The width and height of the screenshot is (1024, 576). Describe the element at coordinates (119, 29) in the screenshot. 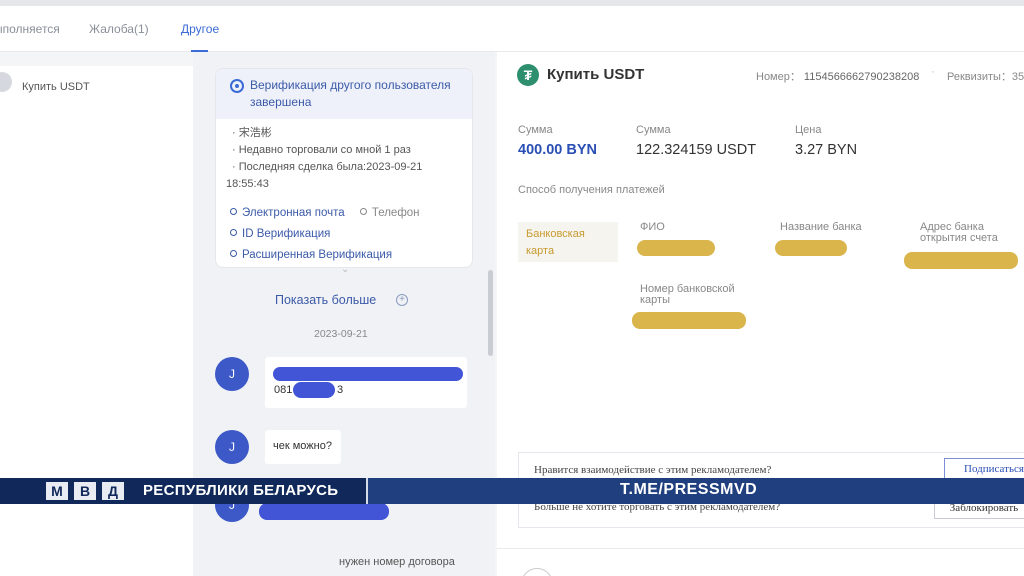

I see `tab-complaint: Жалоба(1)` at that location.